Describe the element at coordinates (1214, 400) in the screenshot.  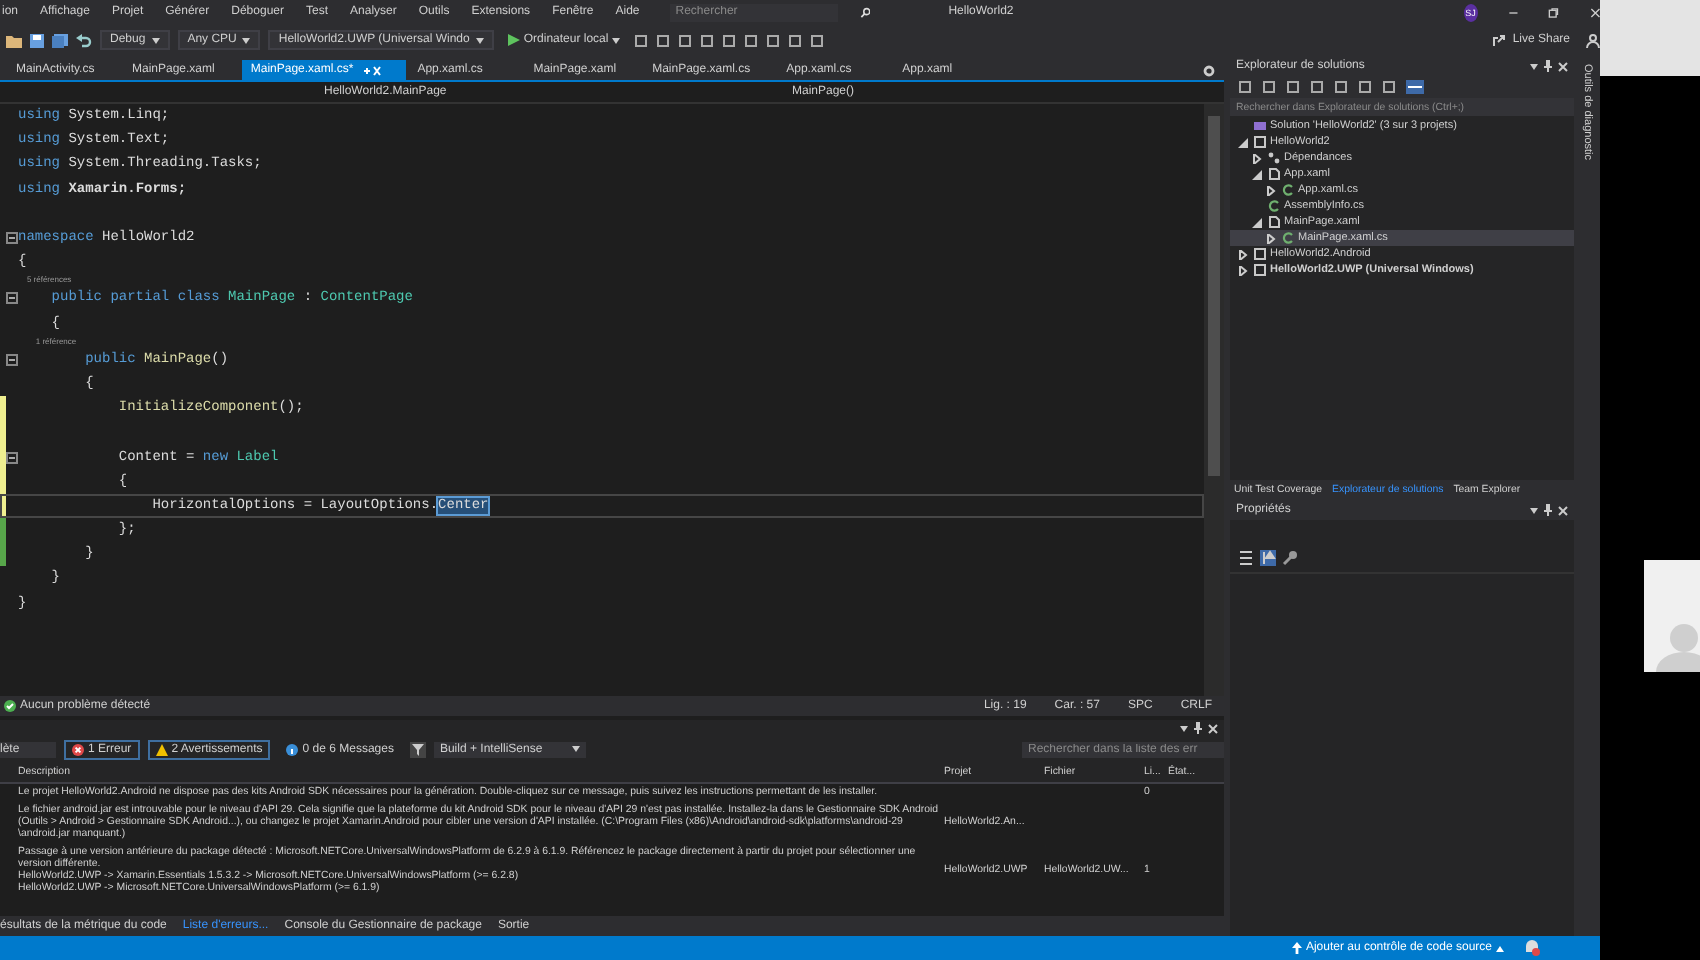
I see `scrollbar` at that location.